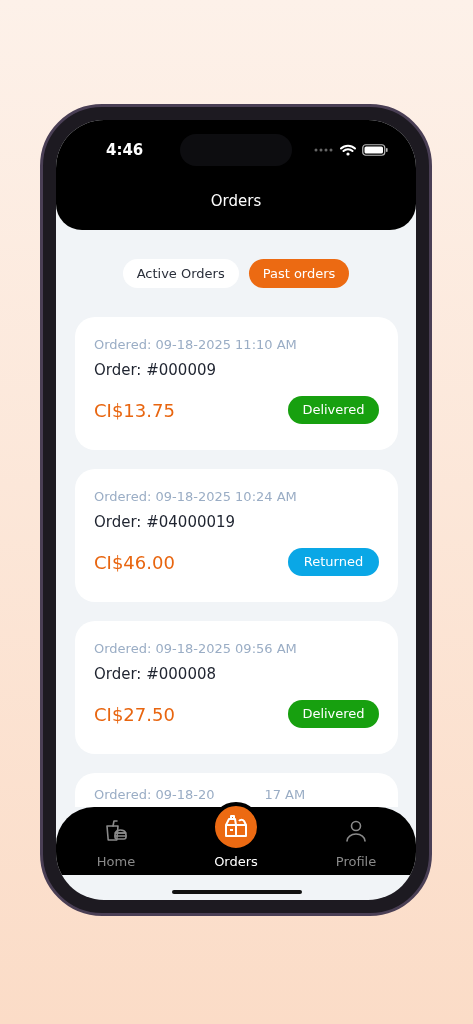 The width and height of the screenshot is (473, 1024). I want to click on order-card: Ordered: 09-18-2025 10:24 AM Order: #04000019 CI$46.00 Returned, so click(236, 535).